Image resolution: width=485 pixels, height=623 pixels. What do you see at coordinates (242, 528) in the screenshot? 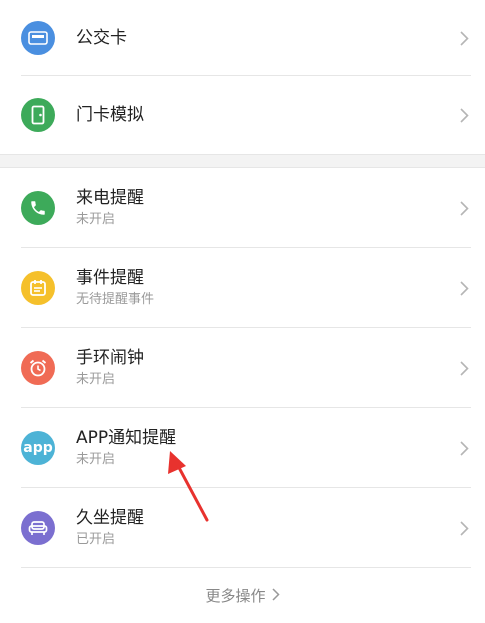
I see `sedentary-reminder-row: 久坐提醒 已开启` at bounding box center [242, 528].